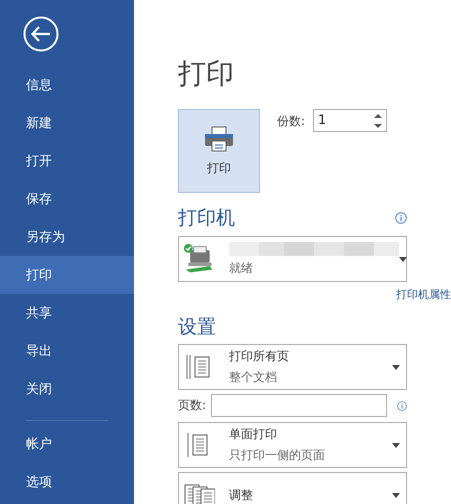 Image resolution: width=451 pixels, height=504 pixels. I want to click on option-title: 调整, so click(241, 495).